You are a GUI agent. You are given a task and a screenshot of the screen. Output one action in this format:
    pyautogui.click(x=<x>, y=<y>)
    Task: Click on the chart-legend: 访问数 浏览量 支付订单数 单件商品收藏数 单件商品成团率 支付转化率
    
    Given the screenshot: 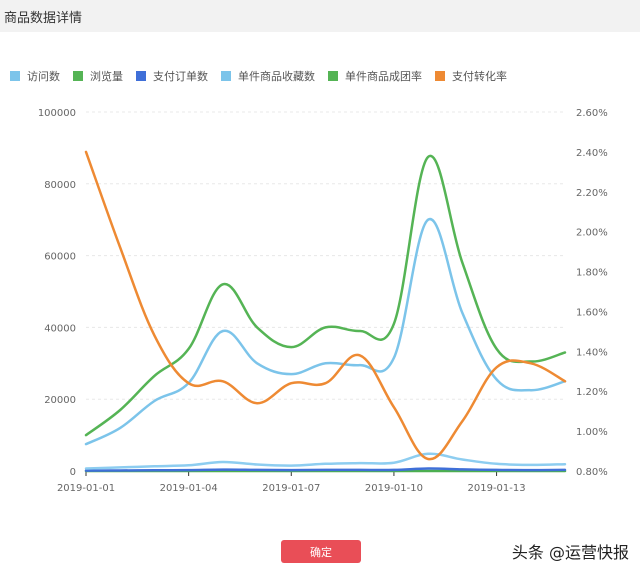 What is the action you would take?
    pyautogui.click(x=265, y=76)
    